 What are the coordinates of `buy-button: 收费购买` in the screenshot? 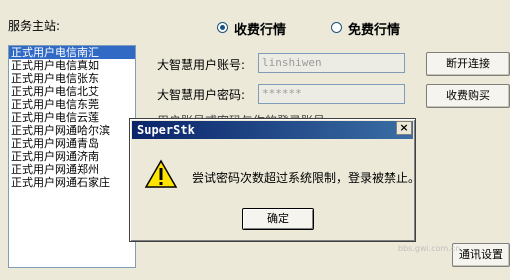 It's located at (468, 96).